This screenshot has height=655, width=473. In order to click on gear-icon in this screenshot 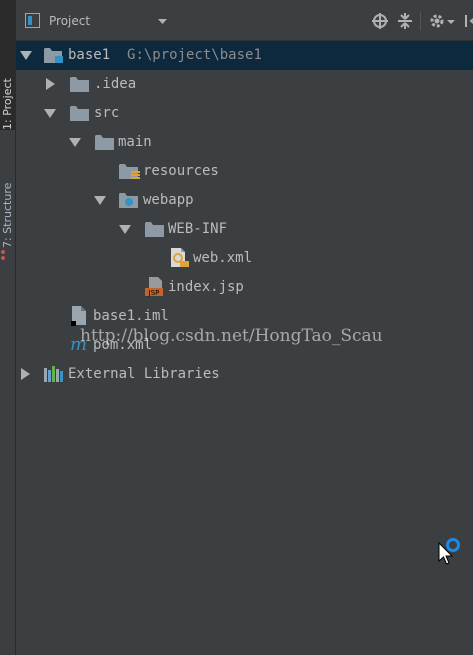, I will do `click(437, 21)`.